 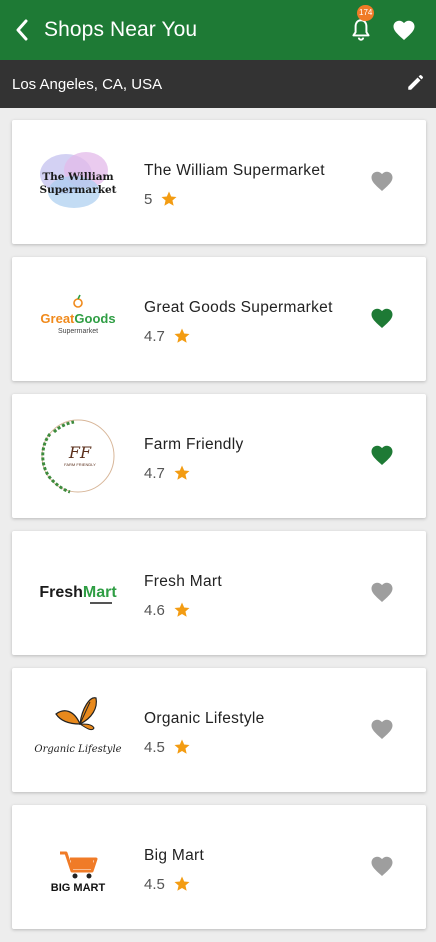 What do you see at coordinates (361, 30) in the screenshot?
I see `bell-icon` at bounding box center [361, 30].